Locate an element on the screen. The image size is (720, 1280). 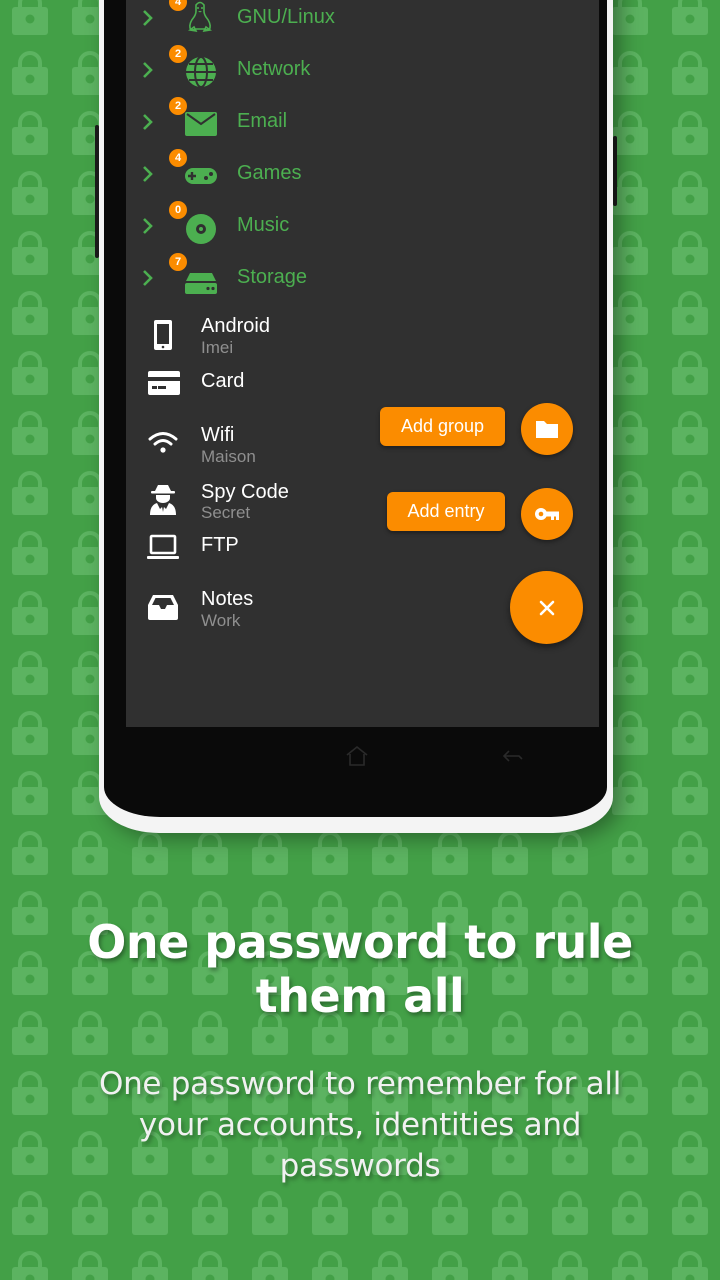
count-badge: 7 is located at coordinates (178, 262).